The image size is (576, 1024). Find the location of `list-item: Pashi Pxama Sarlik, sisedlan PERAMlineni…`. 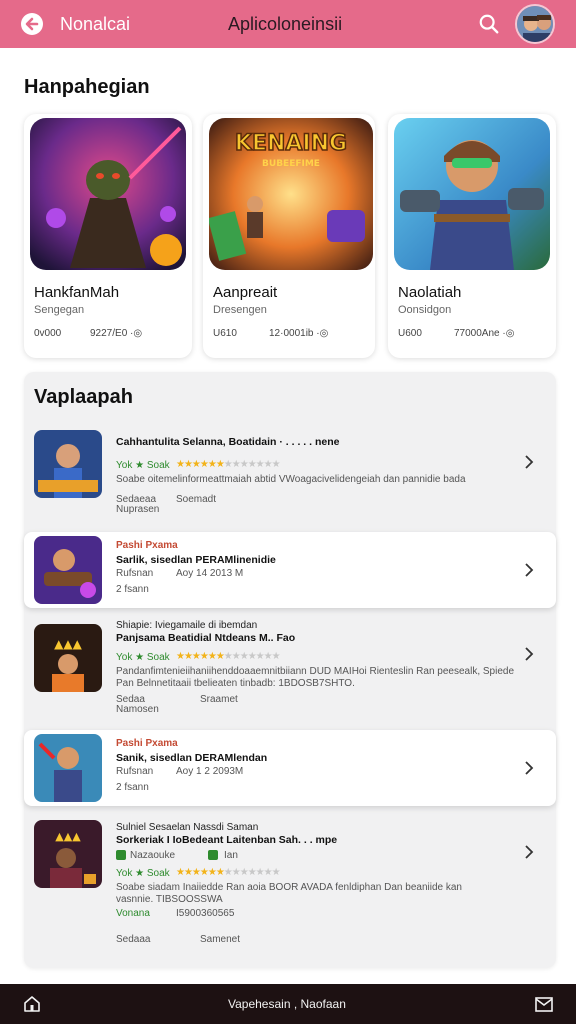

list-item: Pashi Pxama Sarlik, sisedlan PERAMlineni… is located at coordinates (290, 570).